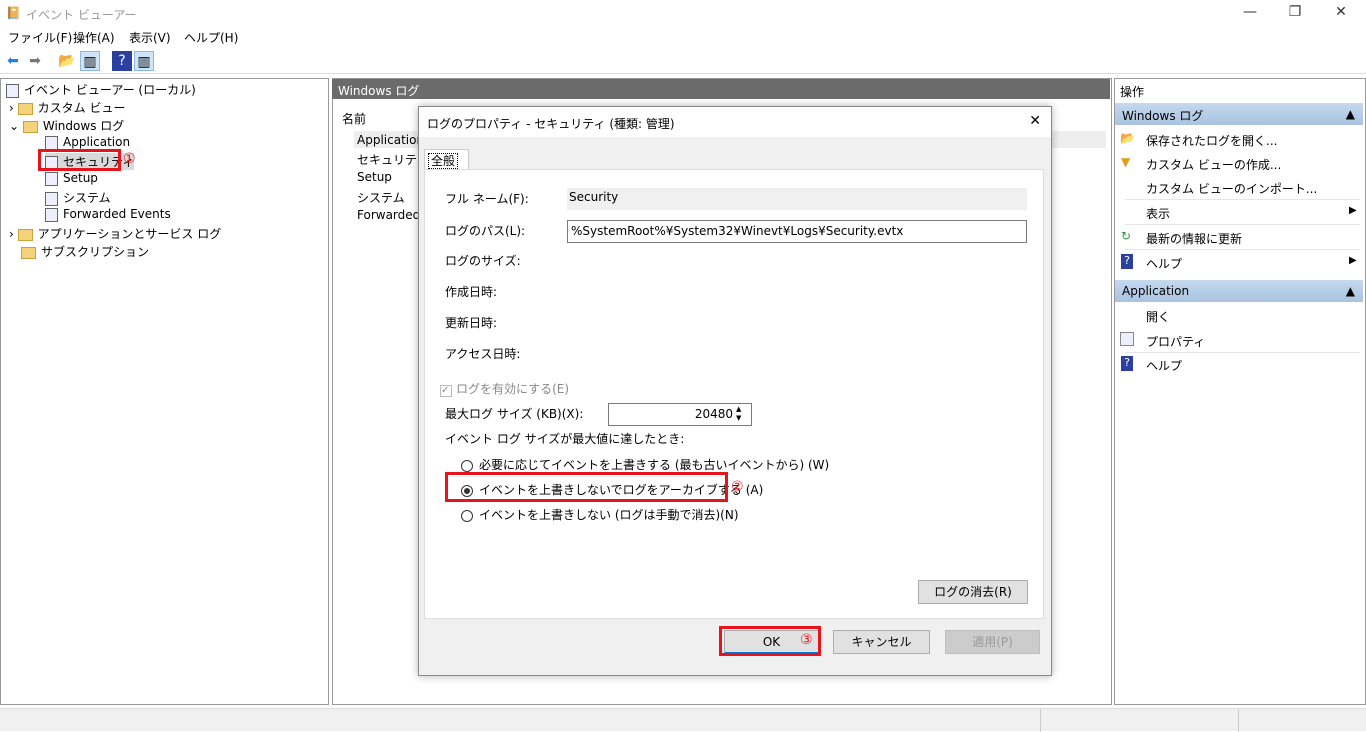 Image resolution: width=1366 pixels, height=732 pixels. What do you see at coordinates (446, 391) in the screenshot?
I see `checkbox-icon: ✓` at bounding box center [446, 391].